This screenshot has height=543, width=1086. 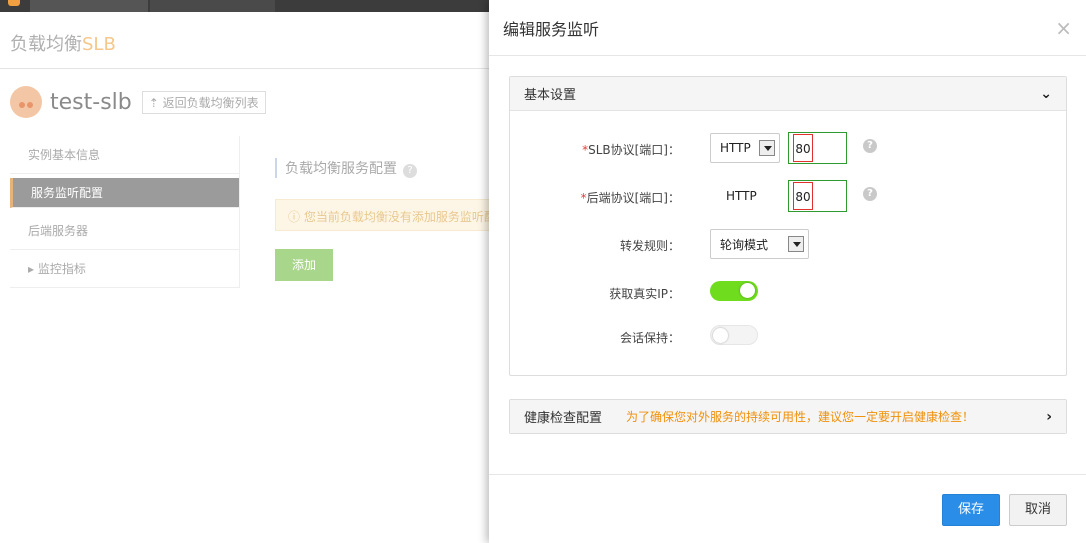 I want to click on health-check-section: 健康检查配置 为了确保您对外服务的持续可用性，建议您一定要开启健康检查！ ›, so click(x=788, y=416).